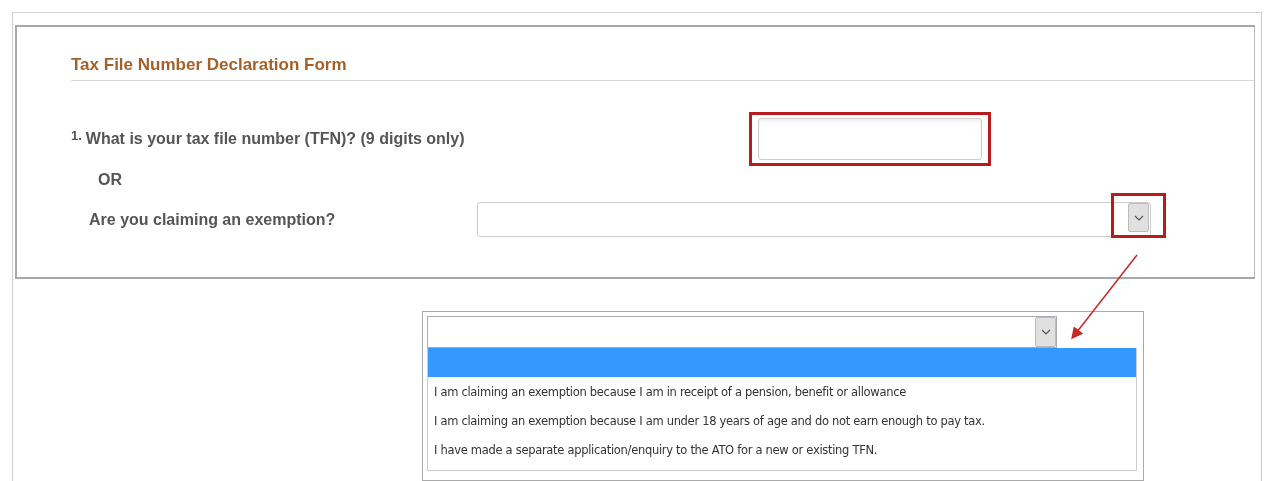 The image size is (1271, 481). Describe the element at coordinates (869, 139) in the screenshot. I see `tfn-input-field` at that location.